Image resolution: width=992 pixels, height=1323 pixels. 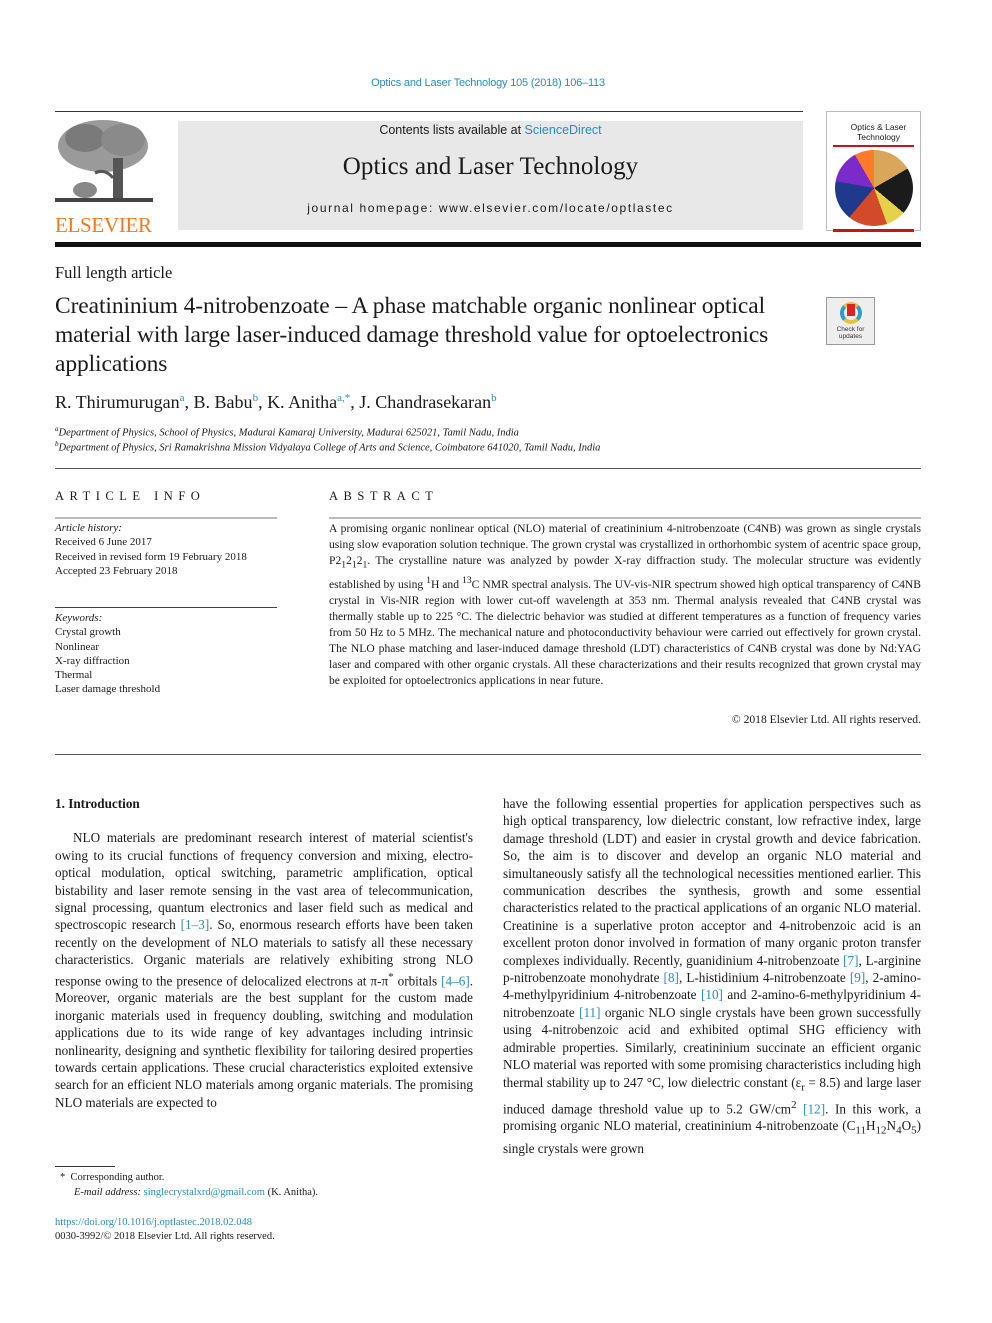 What do you see at coordinates (117, 402) in the screenshot?
I see `author-name: R. Thirumurugan` at bounding box center [117, 402].